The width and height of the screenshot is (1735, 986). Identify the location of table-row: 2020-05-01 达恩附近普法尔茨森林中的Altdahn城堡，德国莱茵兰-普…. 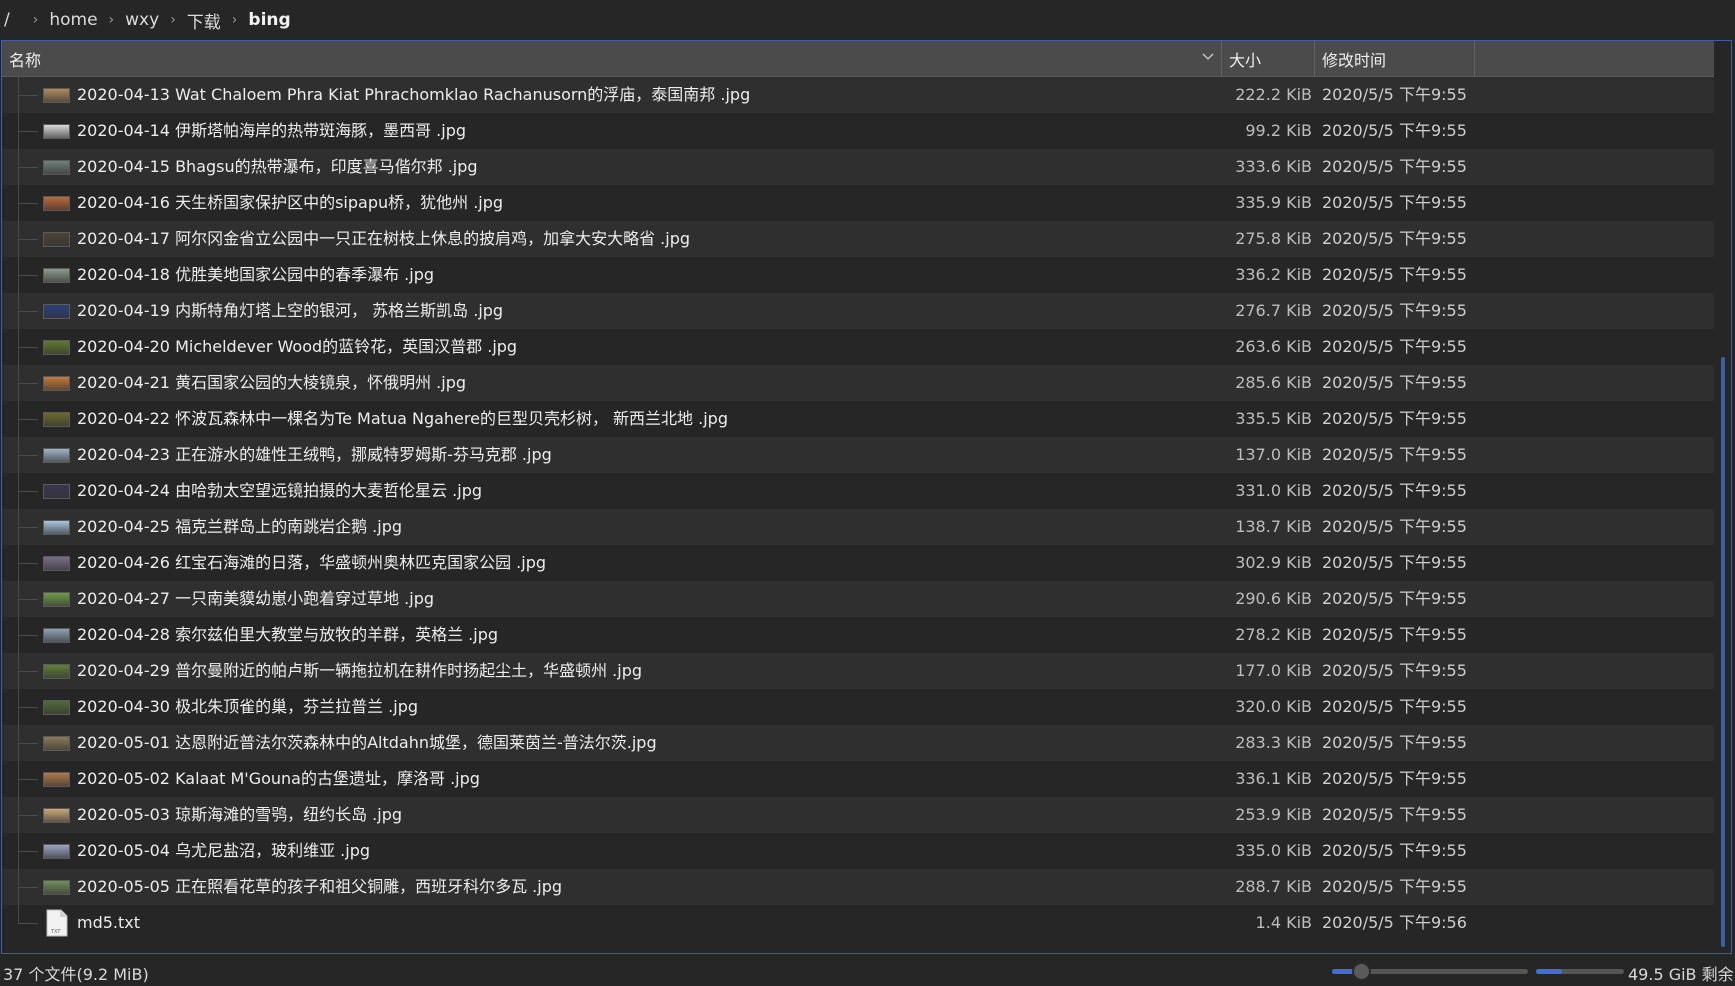
(858, 743).